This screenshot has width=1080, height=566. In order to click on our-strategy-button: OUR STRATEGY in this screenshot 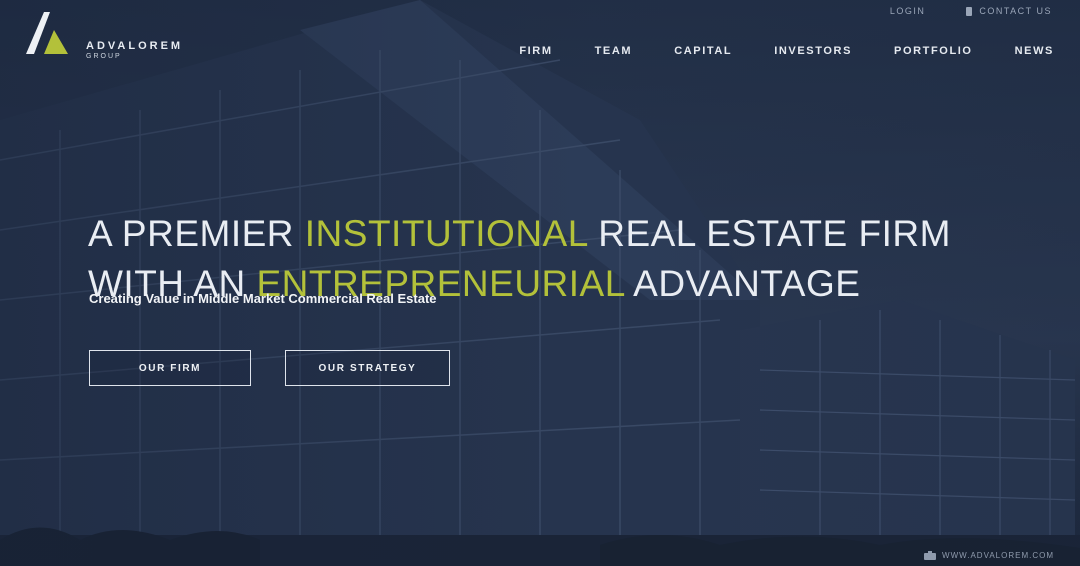, I will do `click(367, 368)`.